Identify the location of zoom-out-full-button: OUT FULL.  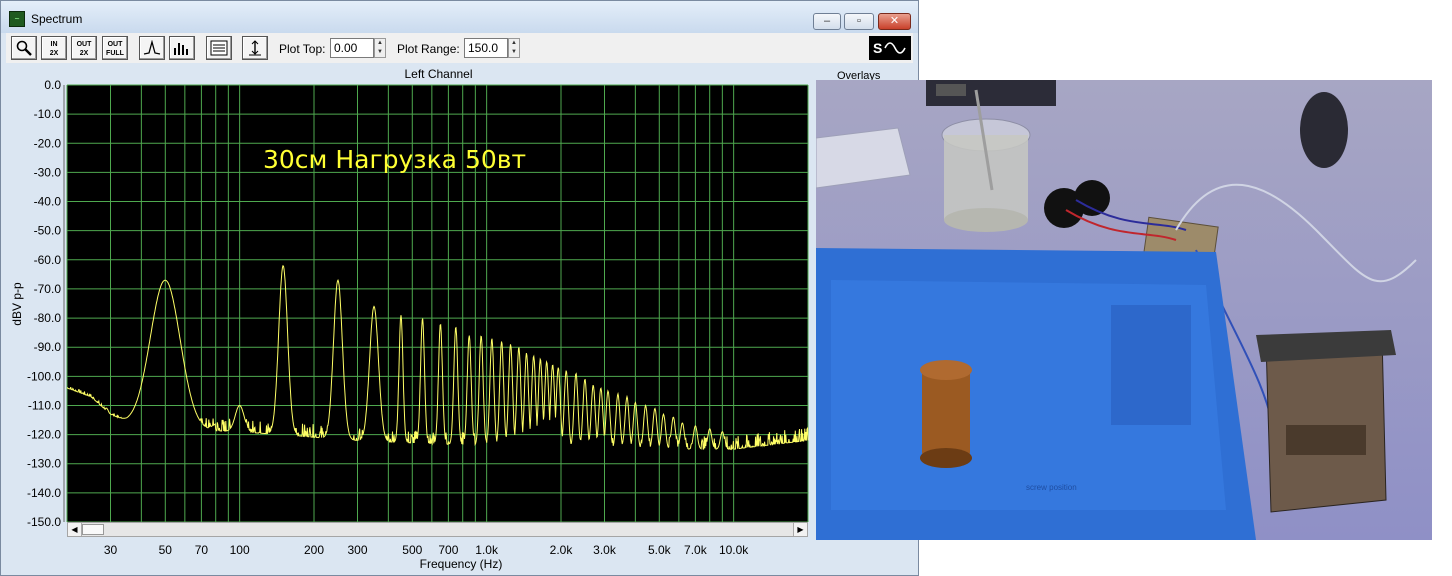
(115, 48).